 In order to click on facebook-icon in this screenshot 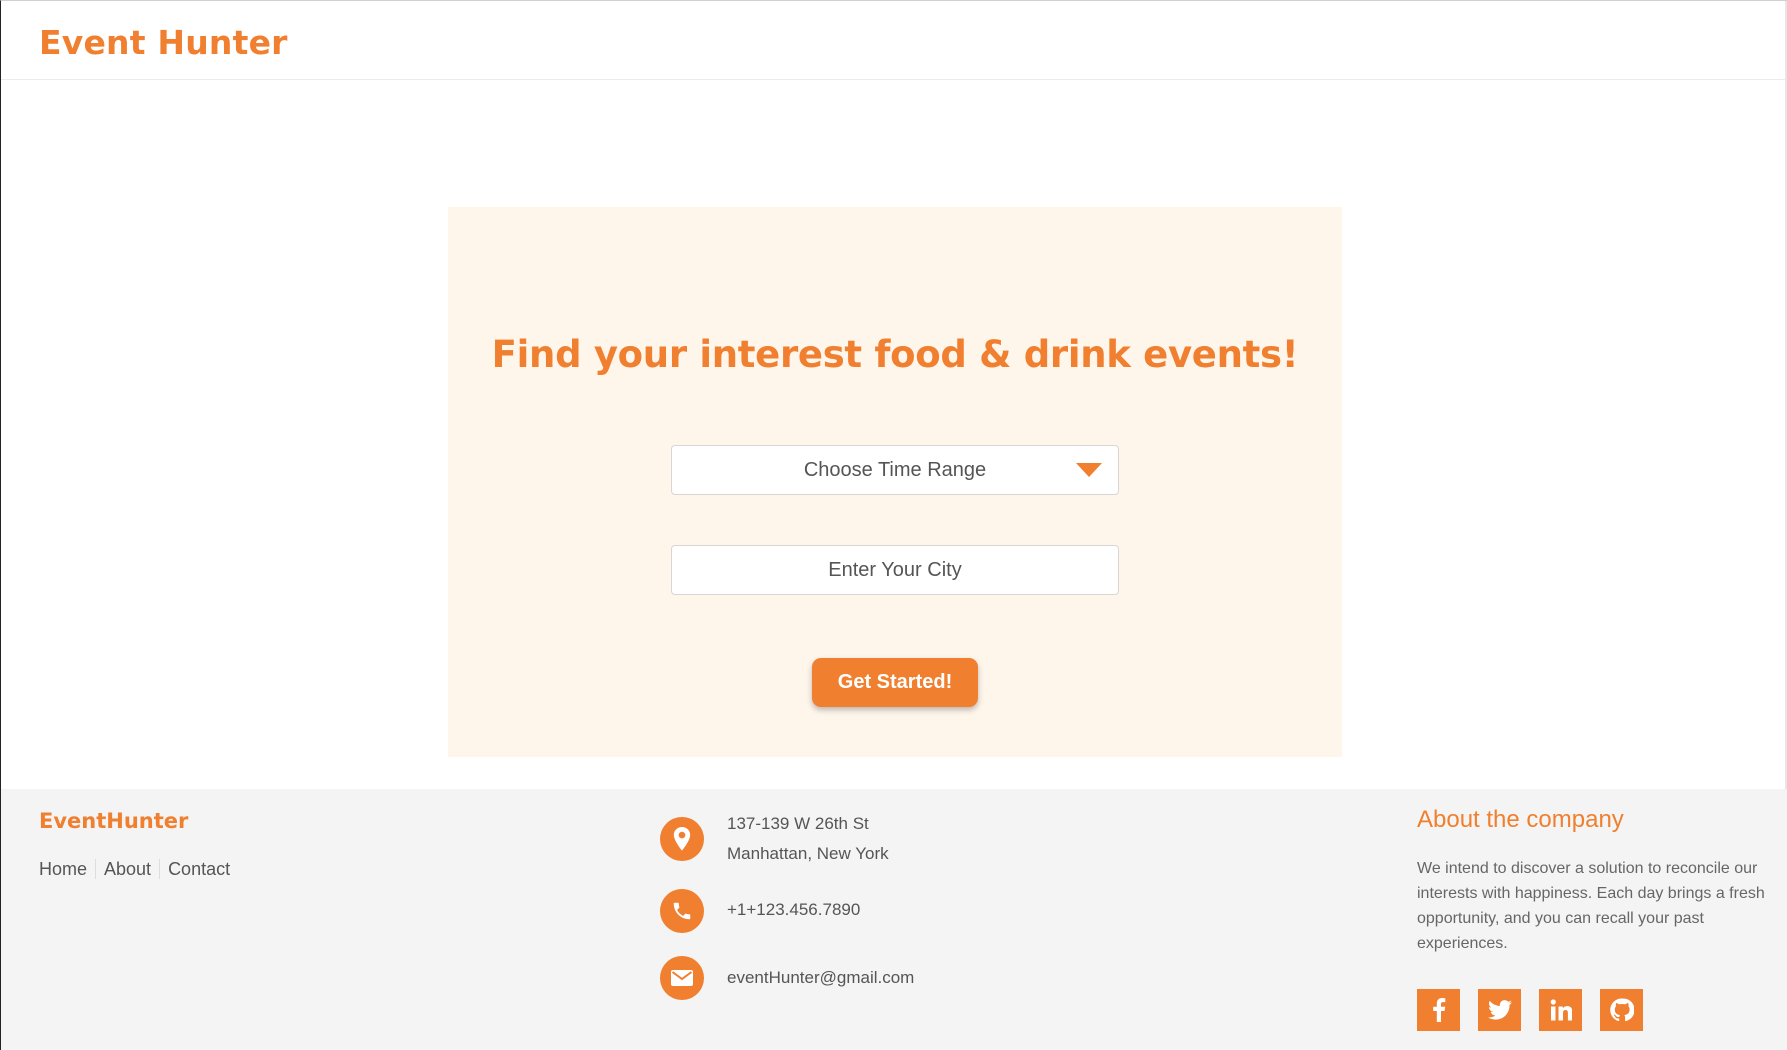, I will do `click(1438, 1010)`.